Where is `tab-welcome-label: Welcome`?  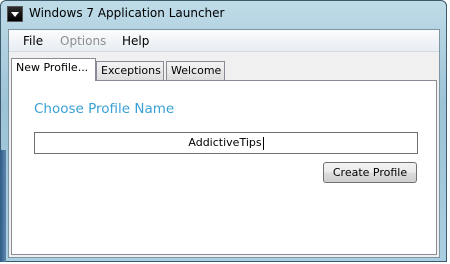
tab-welcome-label: Welcome is located at coordinates (196, 70).